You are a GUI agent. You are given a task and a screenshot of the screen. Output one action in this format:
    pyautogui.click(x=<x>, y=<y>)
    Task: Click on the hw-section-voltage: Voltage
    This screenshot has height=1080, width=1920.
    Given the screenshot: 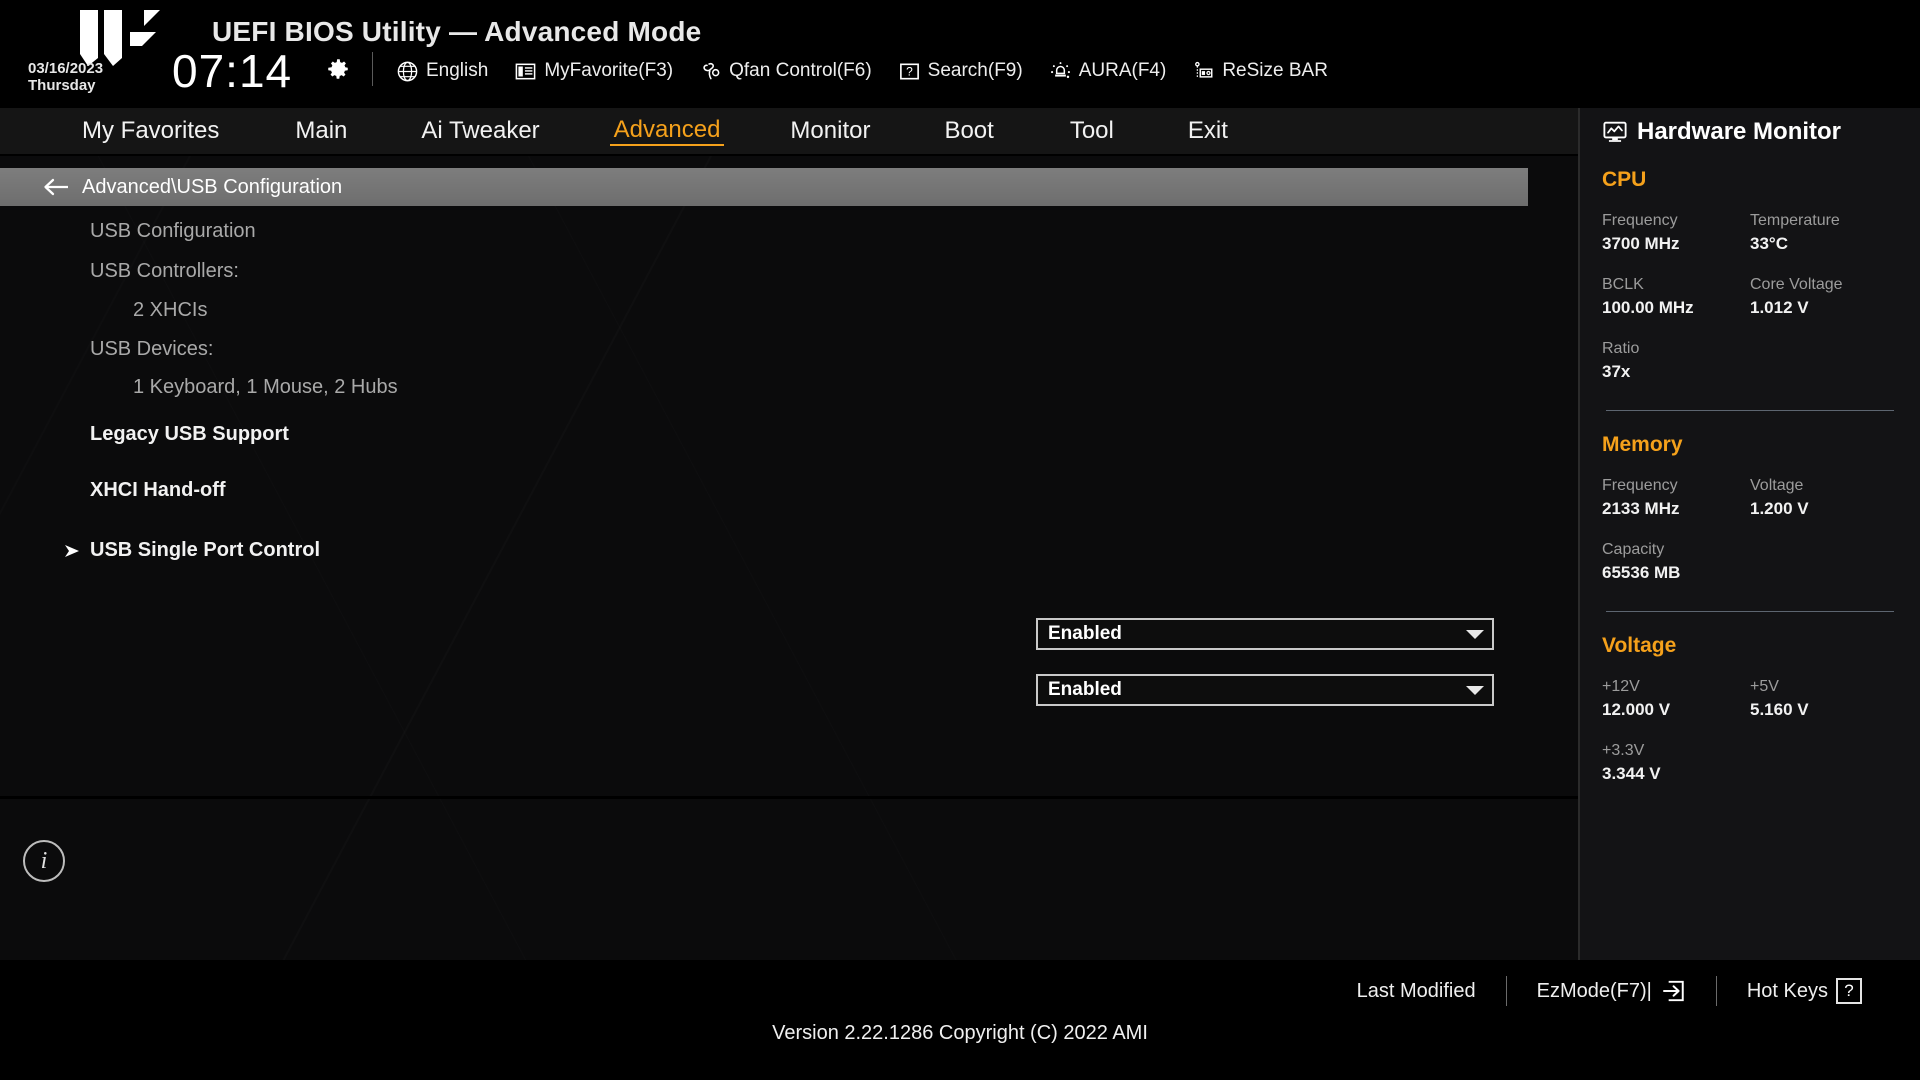 What is the action you would take?
    pyautogui.click(x=1639, y=645)
    